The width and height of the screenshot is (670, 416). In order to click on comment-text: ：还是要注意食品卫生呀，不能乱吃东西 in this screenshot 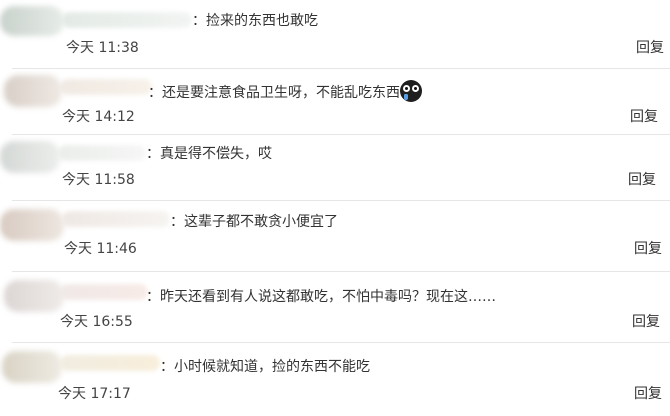, I will do `click(285, 91)`.